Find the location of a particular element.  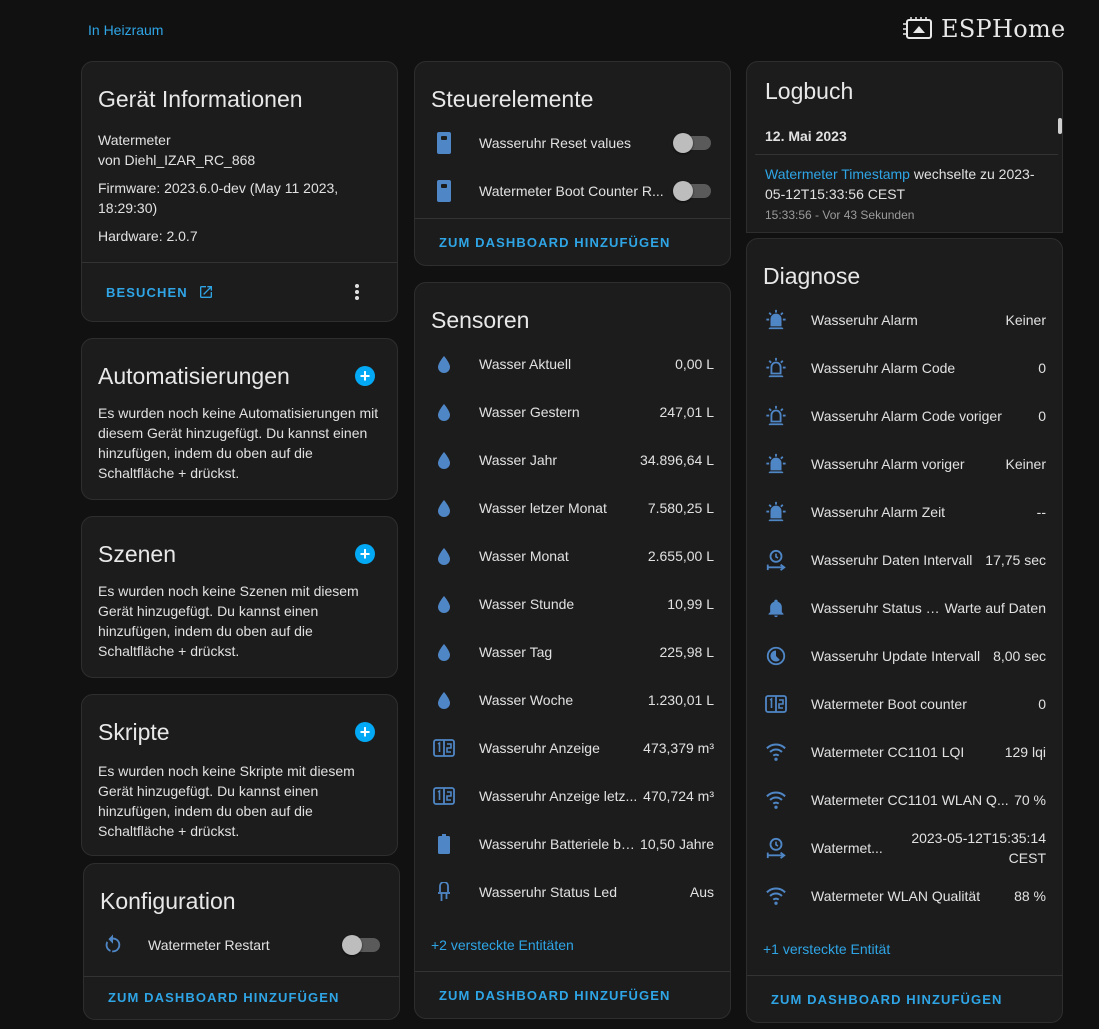

config-row: Watermeter Restart is located at coordinates (241, 945).